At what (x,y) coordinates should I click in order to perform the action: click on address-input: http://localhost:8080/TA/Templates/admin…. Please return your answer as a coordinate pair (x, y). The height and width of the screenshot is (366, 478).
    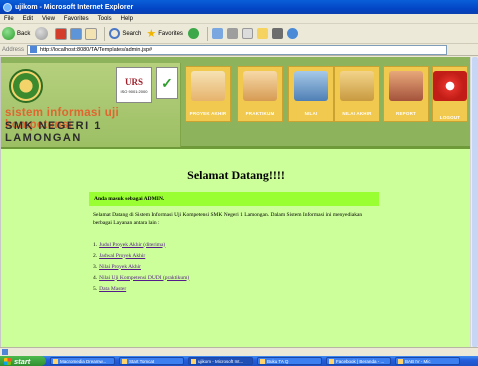
    Looking at the image, I should click on (237, 49).